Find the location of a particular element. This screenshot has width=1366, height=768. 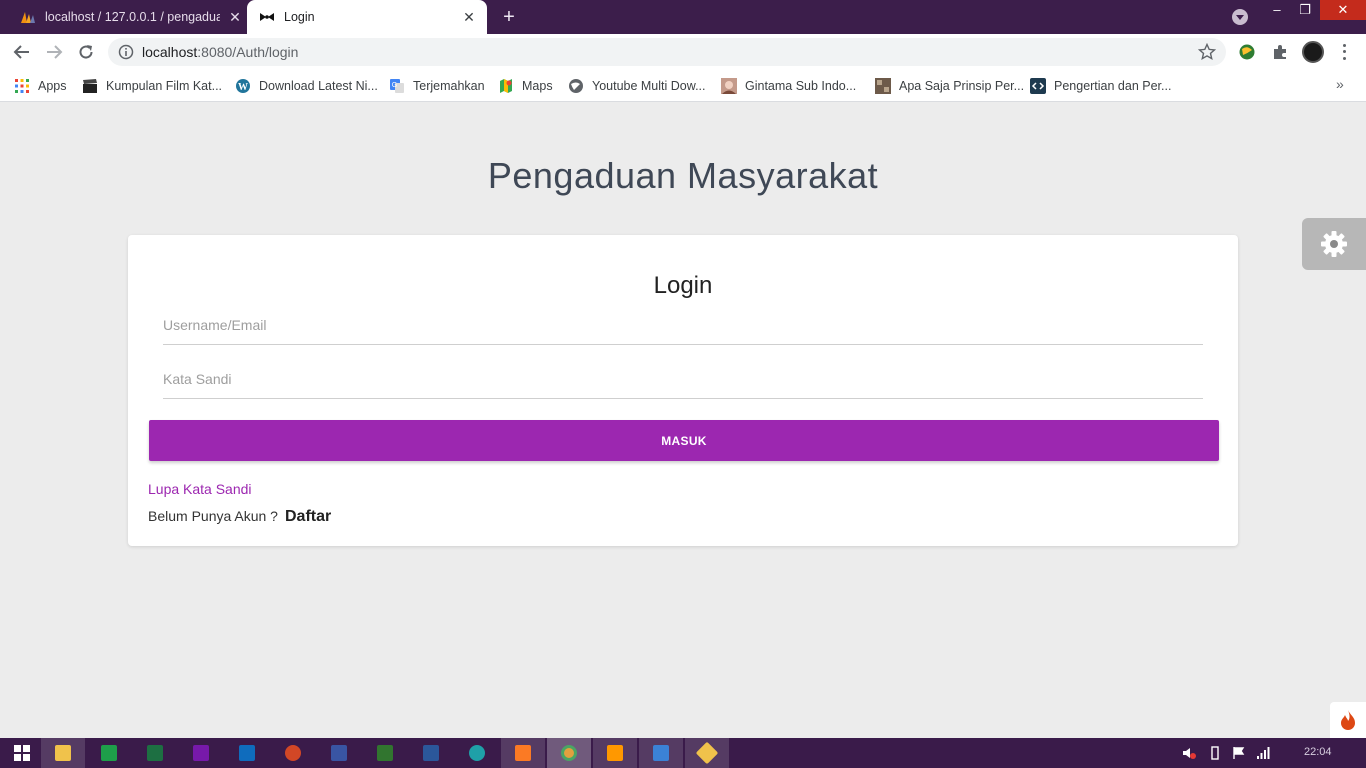

more-bookmarks-button: » is located at coordinates (1340, 84).